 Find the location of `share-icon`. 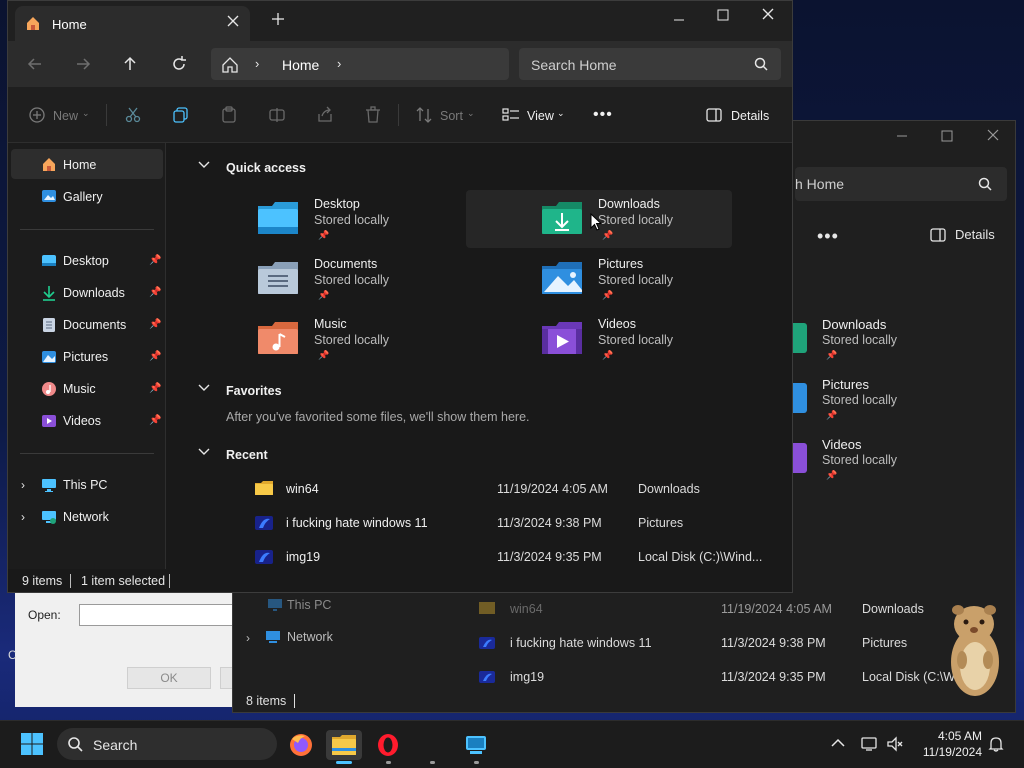

share-icon is located at coordinates (325, 115).